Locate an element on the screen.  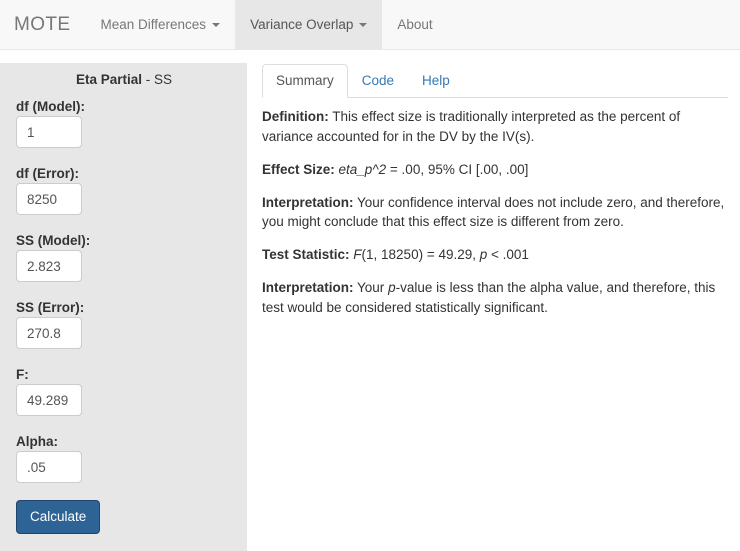
f-input is located at coordinates (49, 400).